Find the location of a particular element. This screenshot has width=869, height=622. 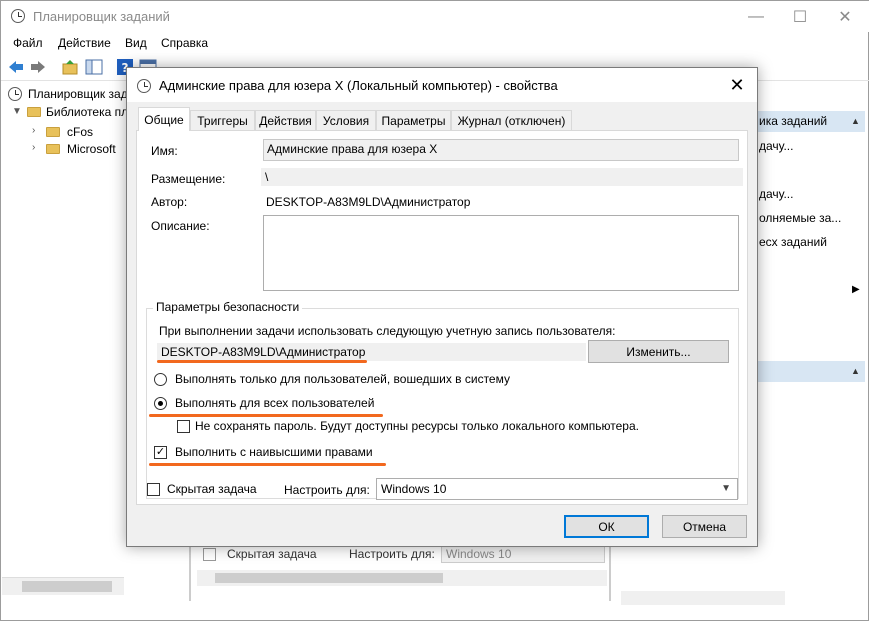

hidden-task-label: Скрытая задача is located at coordinates (212, 489).